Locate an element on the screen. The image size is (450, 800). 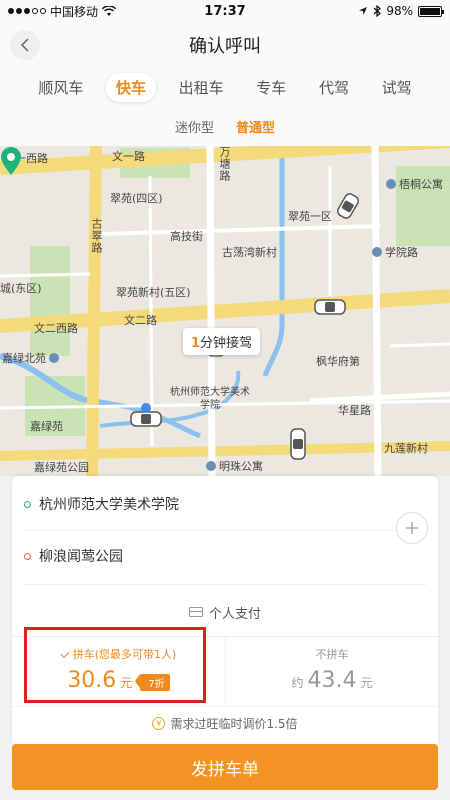
status-right: 98% is located at coordinates (401, 11).